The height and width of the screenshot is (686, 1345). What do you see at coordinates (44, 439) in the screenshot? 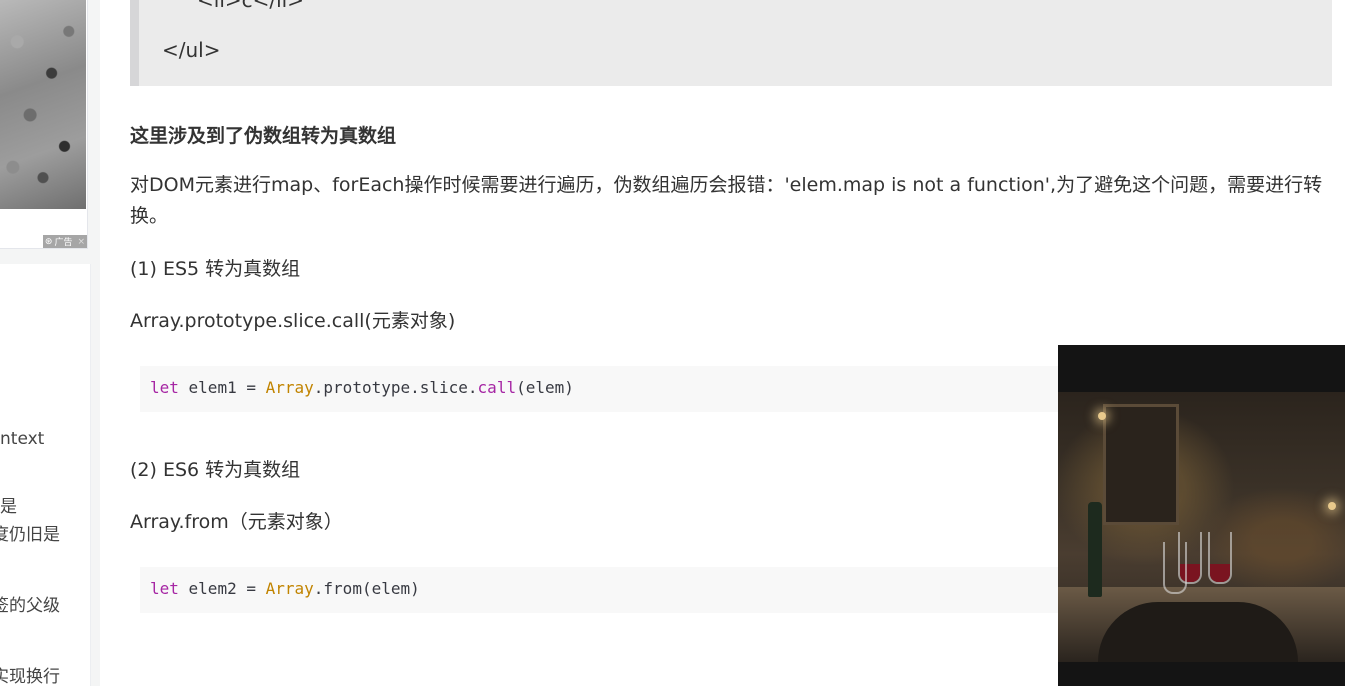
I see `toc-item: ntext` at bounding box center [44, 439].